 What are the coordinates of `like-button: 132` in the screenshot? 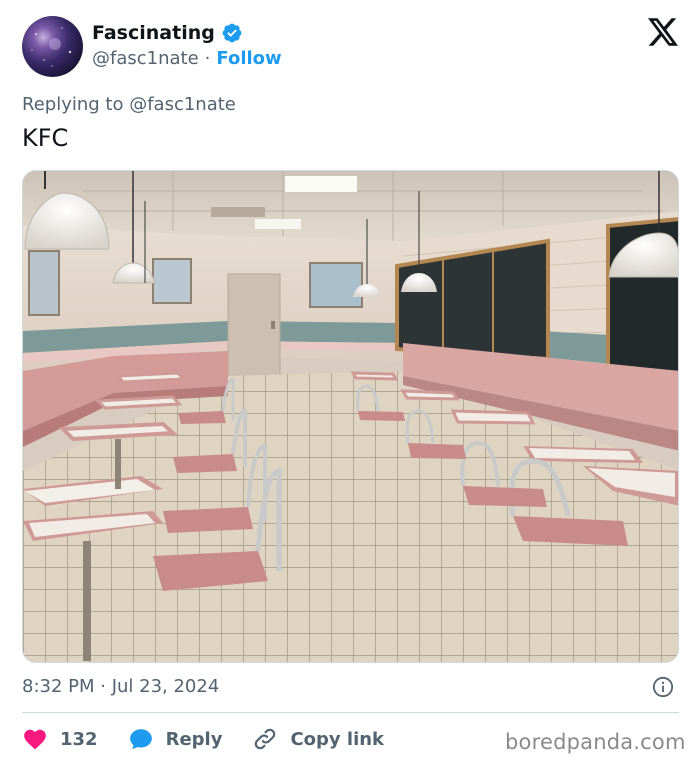 It's located at (60, 739).